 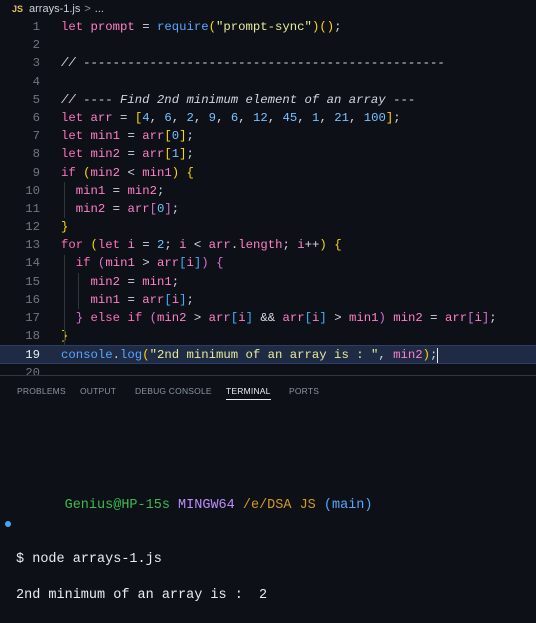 I want to click on code-line: 1 let prompt = require("prompt-sync")();, so click(x=268, y=27).